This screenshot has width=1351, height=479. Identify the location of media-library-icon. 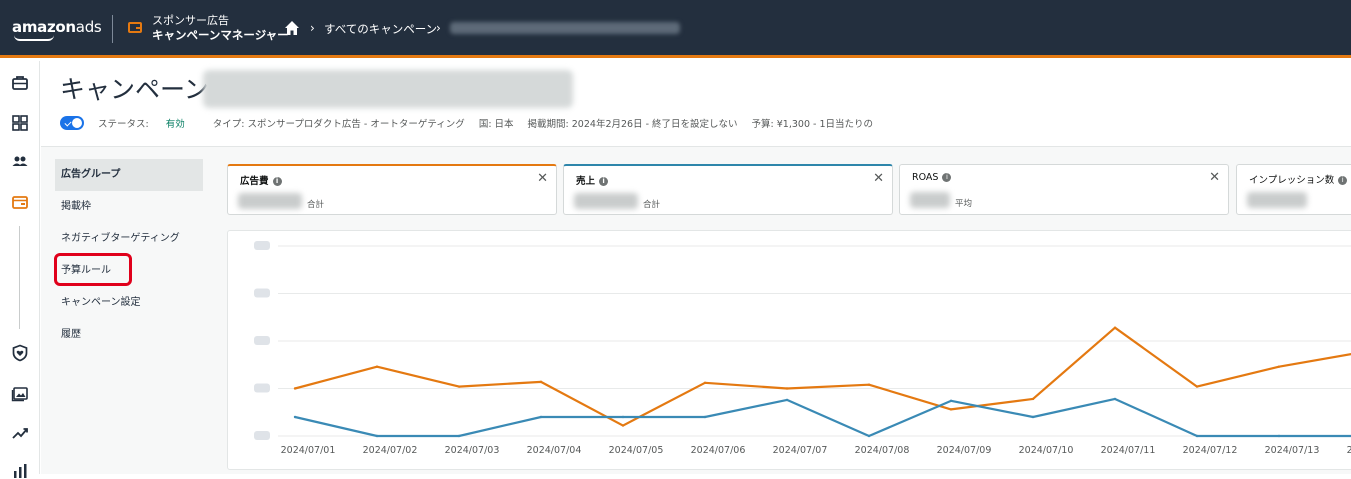
(20, 393).